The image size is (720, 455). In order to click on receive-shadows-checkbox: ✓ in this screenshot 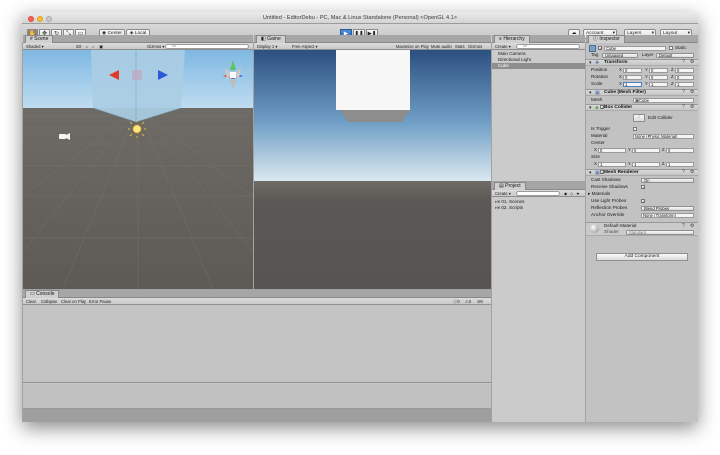, I will do `click(643, 187)`.